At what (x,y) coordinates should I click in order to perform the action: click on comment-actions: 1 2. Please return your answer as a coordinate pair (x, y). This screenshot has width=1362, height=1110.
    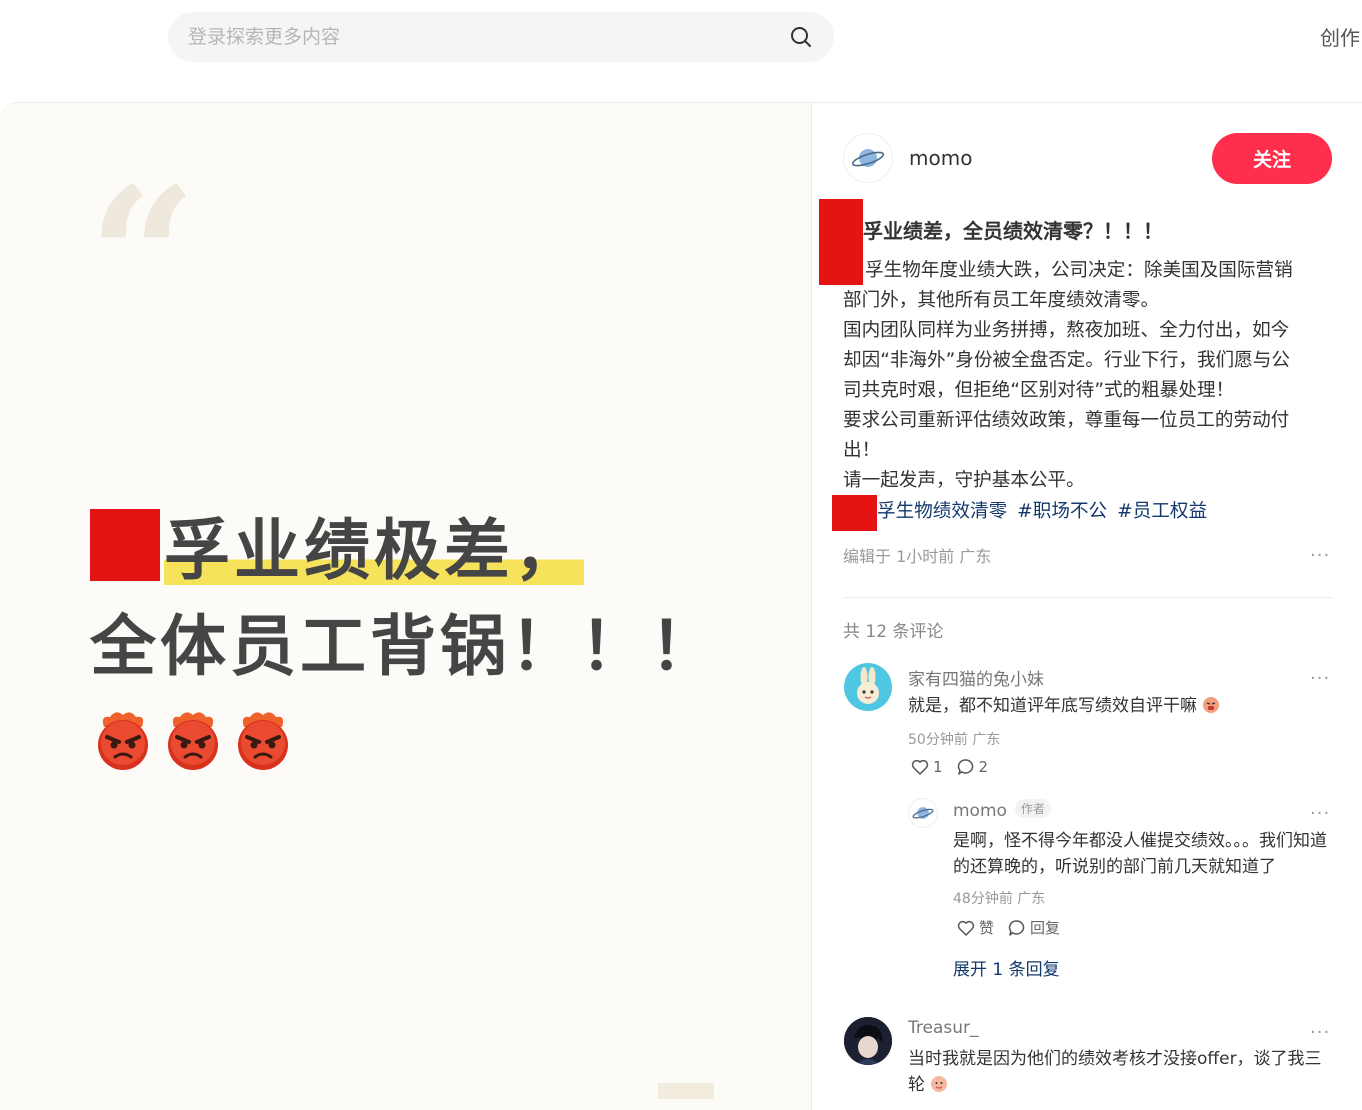
    Looking at the image, I should click on (949, 767).